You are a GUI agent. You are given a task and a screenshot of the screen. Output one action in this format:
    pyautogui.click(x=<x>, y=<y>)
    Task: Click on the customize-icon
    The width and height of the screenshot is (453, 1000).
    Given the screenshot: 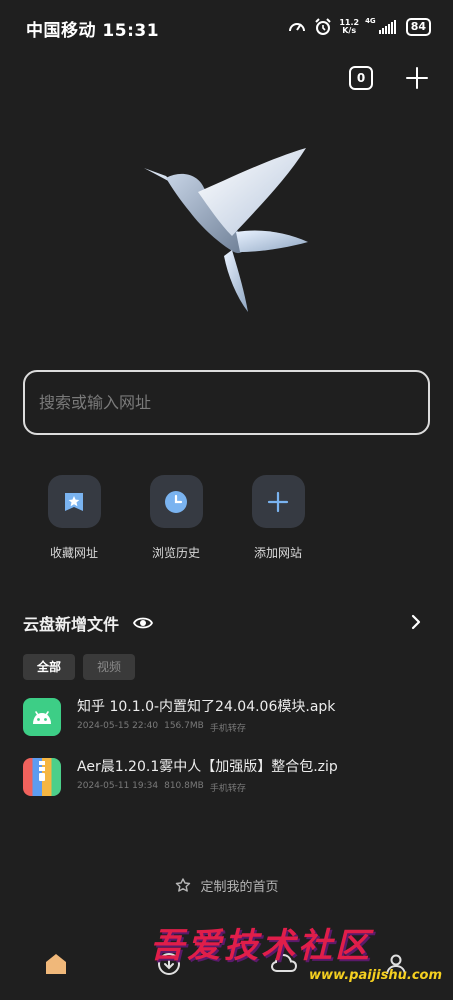 What is the action you would take?
    pyautogui.click(x=183, y=884)
    